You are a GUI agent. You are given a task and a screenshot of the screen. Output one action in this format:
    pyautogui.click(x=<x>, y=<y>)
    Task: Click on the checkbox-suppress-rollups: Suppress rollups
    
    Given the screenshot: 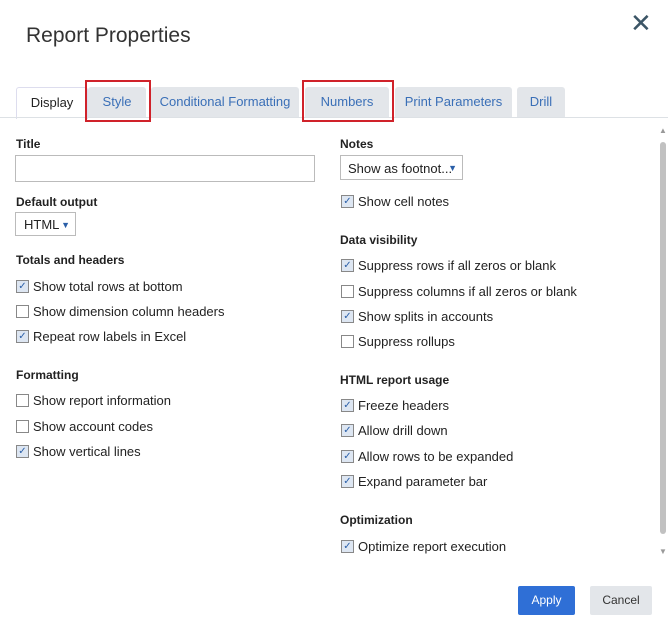 What is the action you would take?
    pyautogui.click(x=398, y=341)
    